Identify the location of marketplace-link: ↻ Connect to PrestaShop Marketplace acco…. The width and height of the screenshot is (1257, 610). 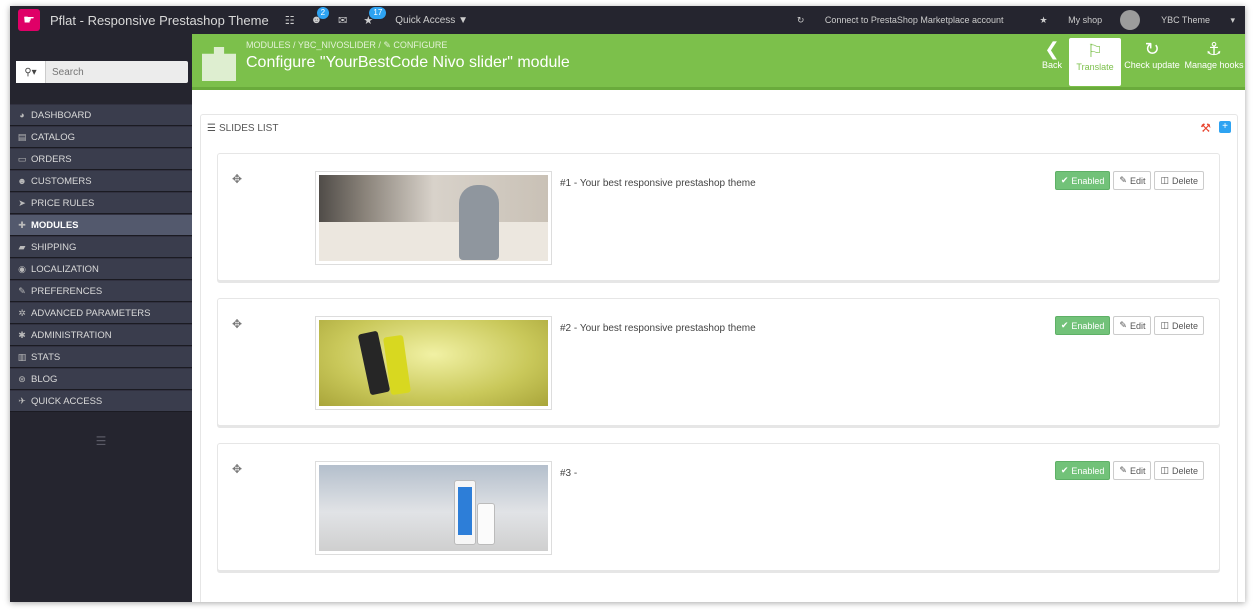
(891, 20).